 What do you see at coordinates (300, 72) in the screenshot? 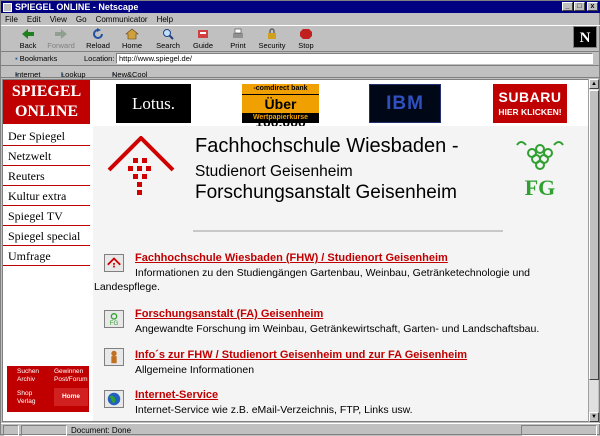
I see `personal-toolbar: ▪ Internet ▪ Lookup ▪ New&Cool` at bounding box center [300, 72].